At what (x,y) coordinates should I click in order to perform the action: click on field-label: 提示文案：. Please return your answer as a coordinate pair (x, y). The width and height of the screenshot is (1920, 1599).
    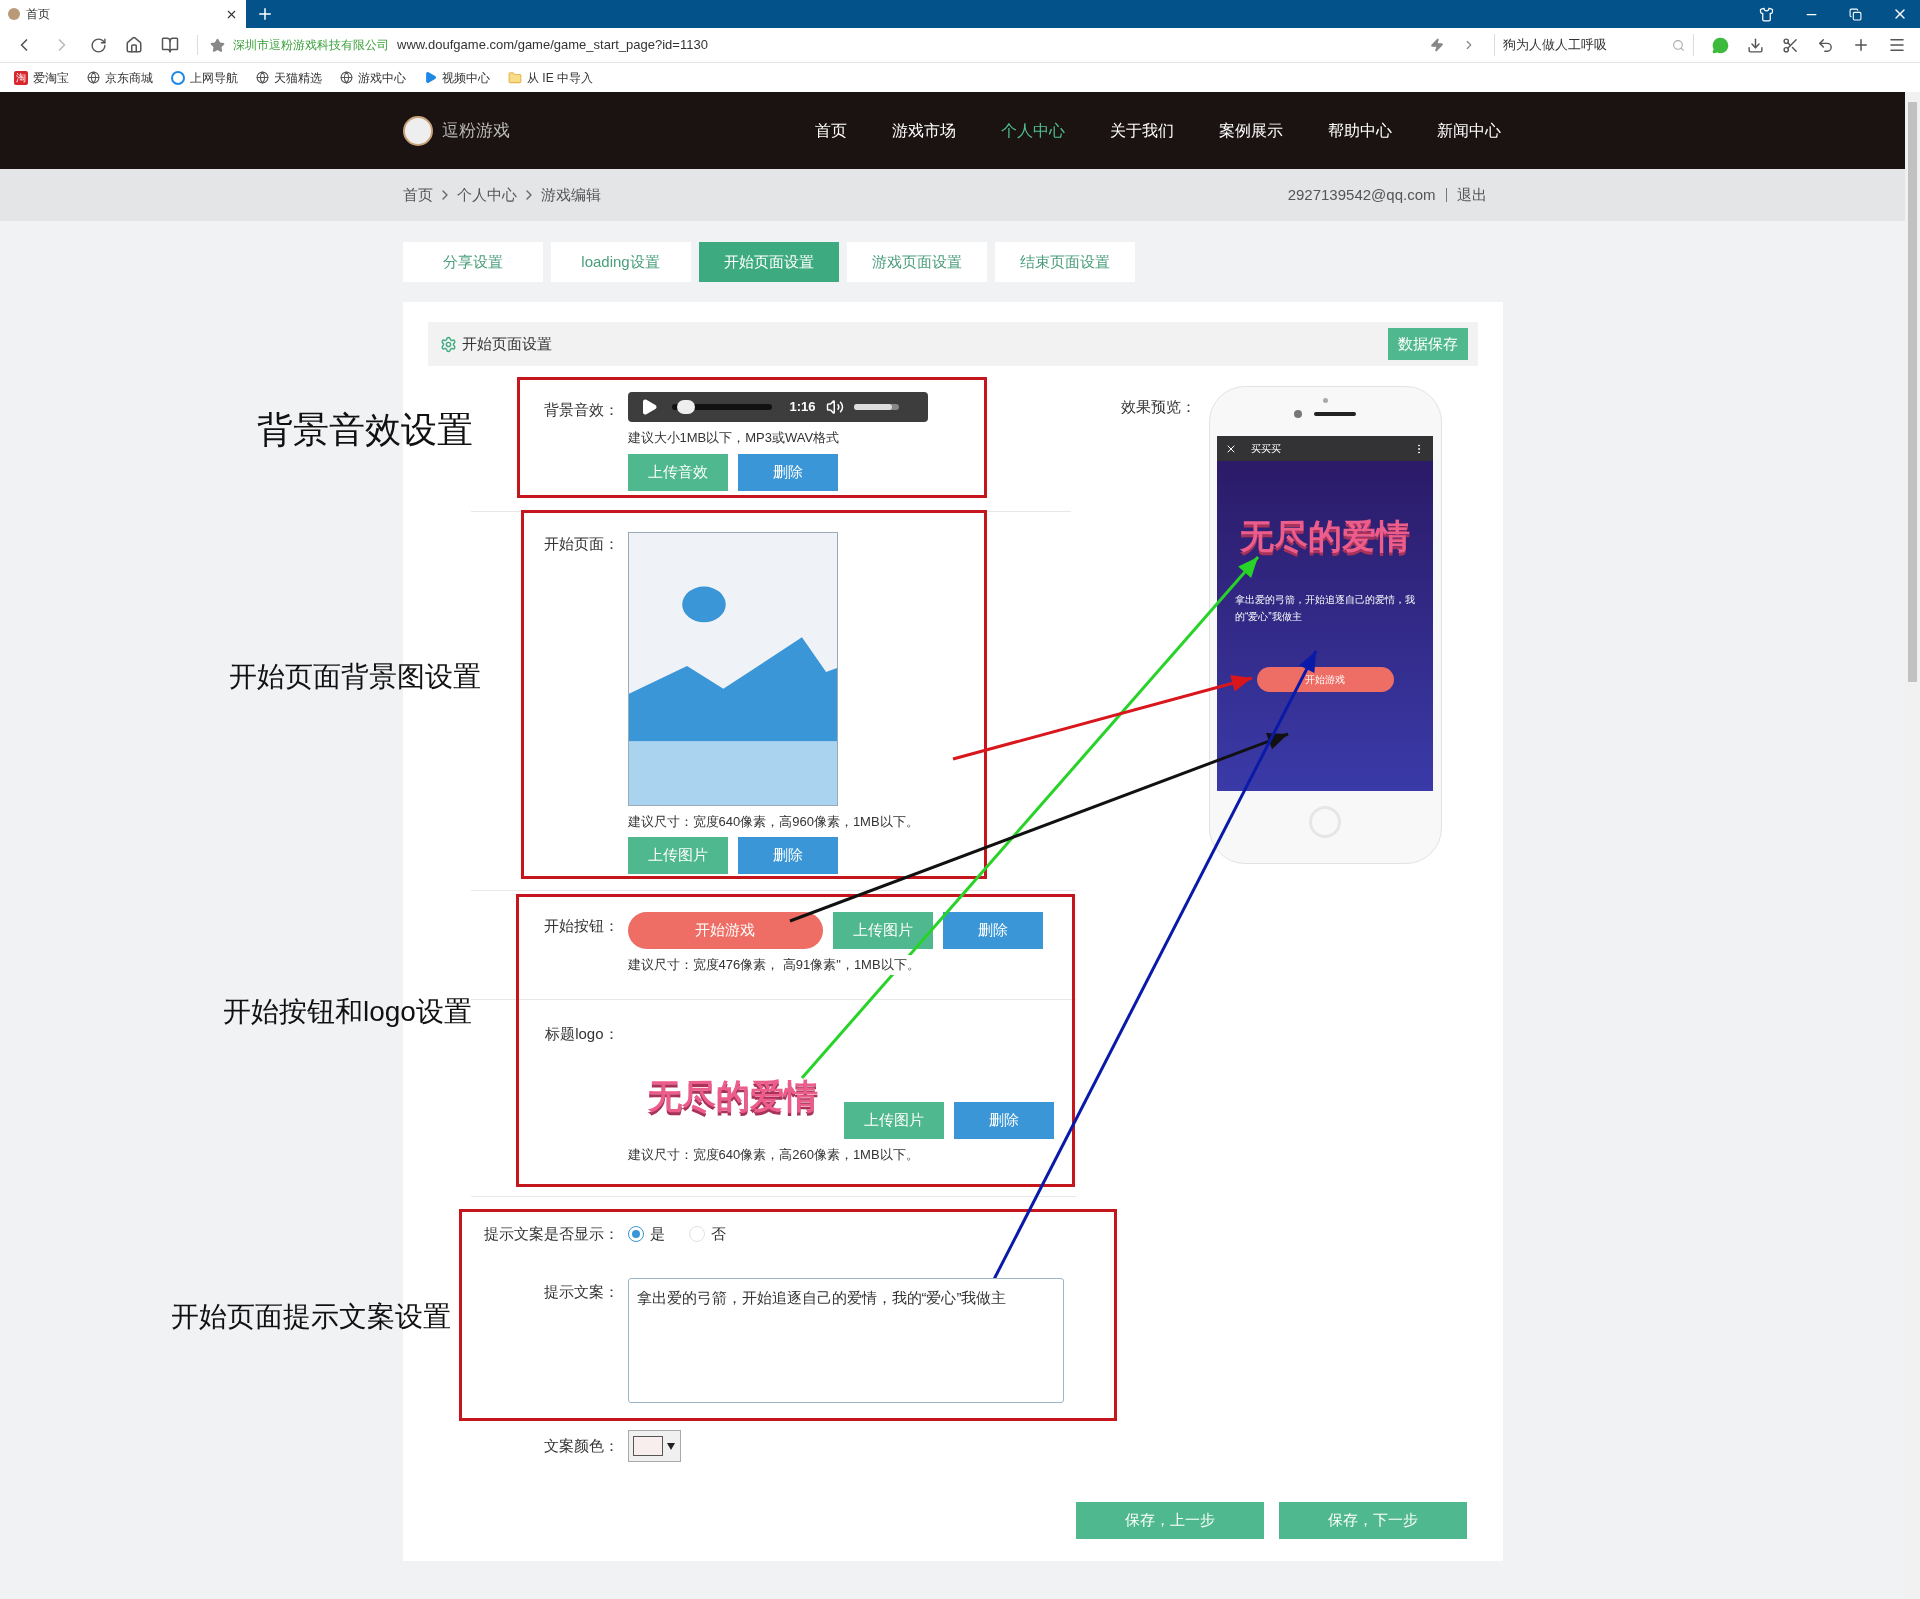
    Looking at the image, I should click on (581, 1291).